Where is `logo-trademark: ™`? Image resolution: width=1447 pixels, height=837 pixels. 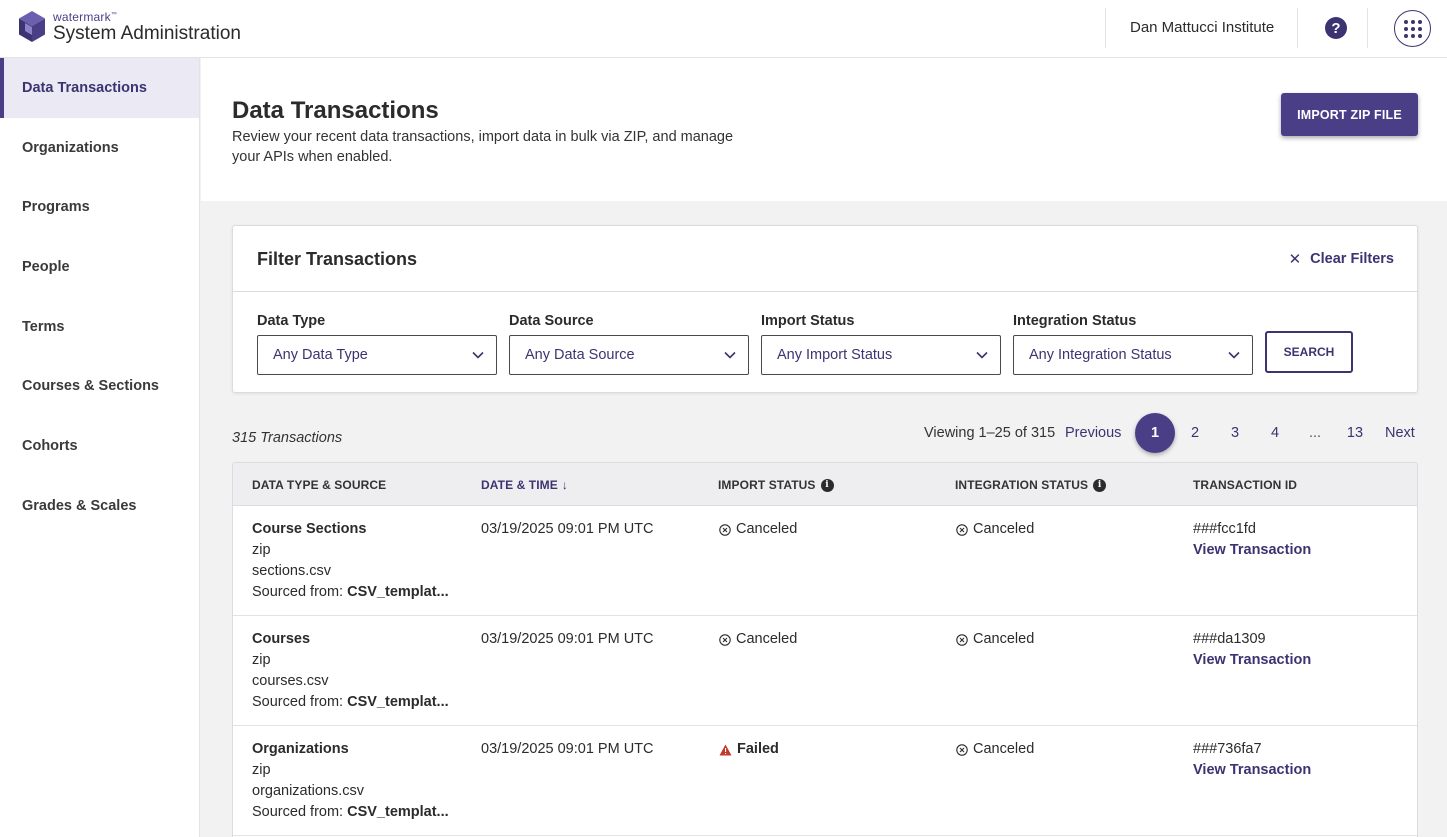 logo-trademark: ™ is located at coordinates (114, 15).